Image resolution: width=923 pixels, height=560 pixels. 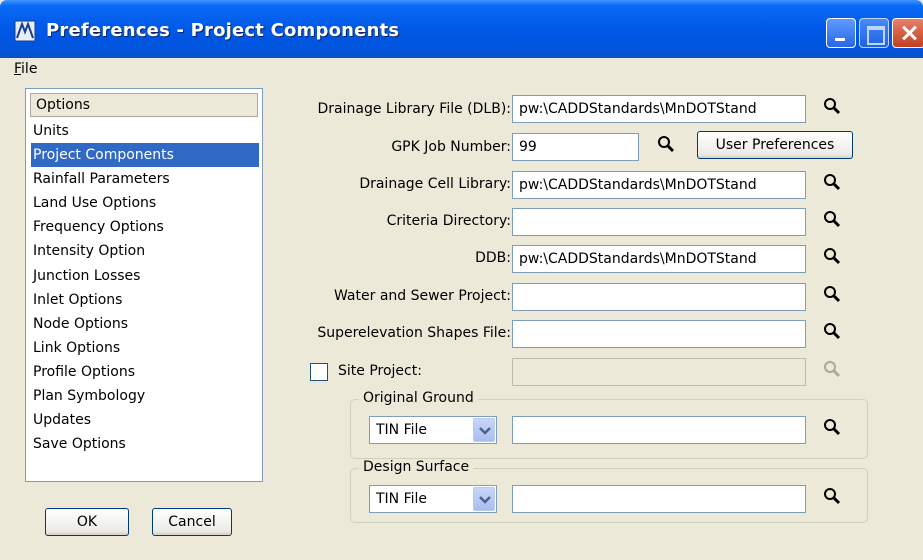 I want to click on option-item: Junction Losses, so click(x=145, y=276).